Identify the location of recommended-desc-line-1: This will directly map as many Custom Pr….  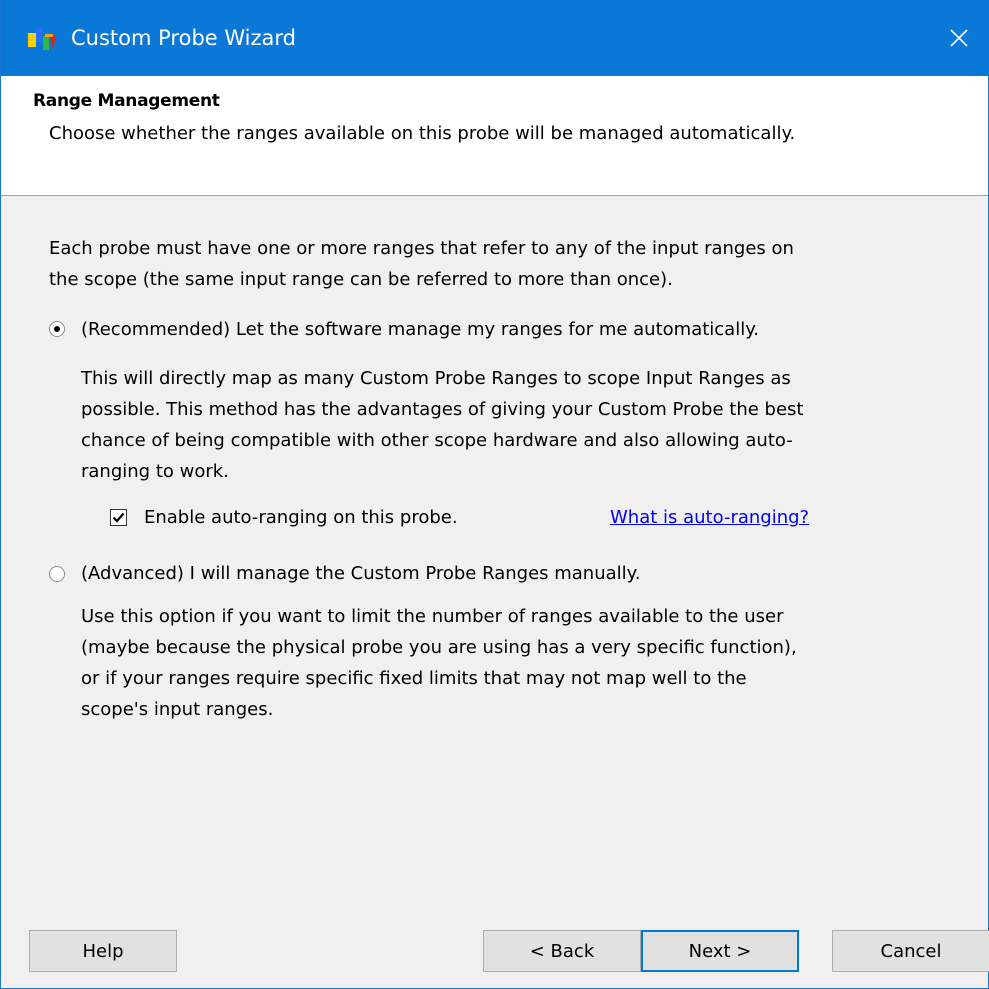
(436, 378).